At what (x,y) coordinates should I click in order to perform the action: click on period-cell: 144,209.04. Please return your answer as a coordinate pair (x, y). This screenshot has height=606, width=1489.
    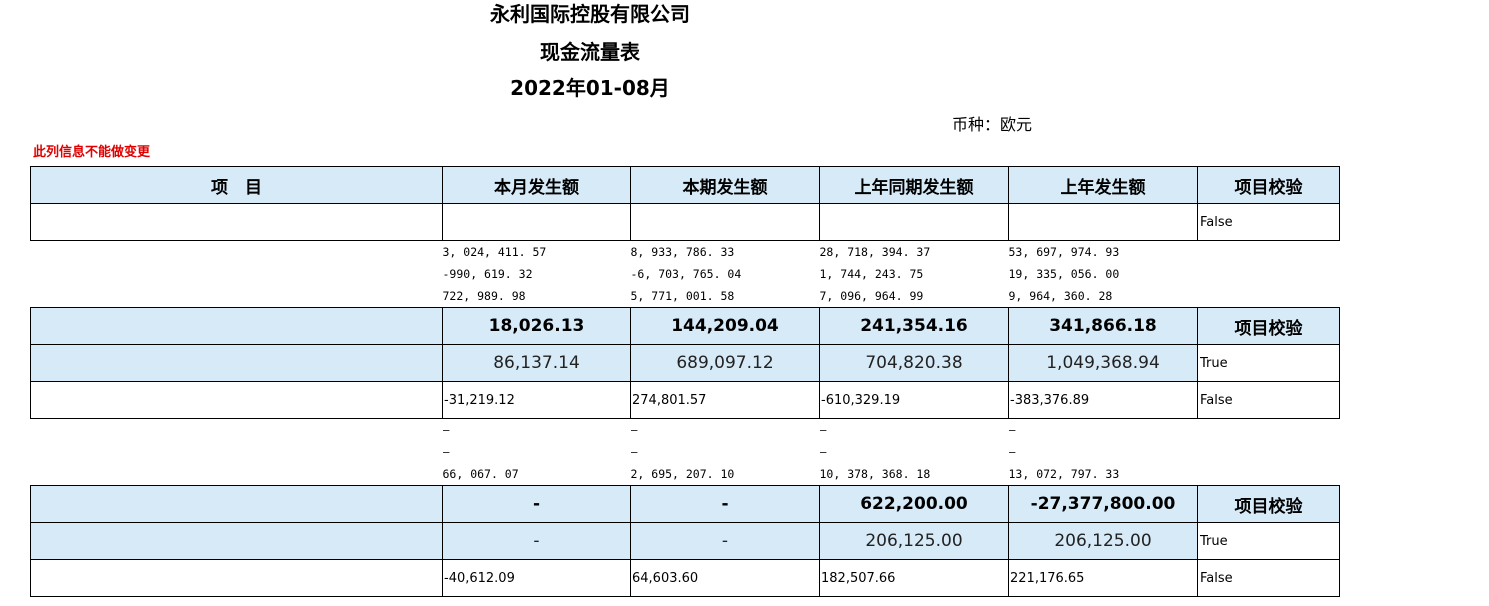
    Looking at the image, I should click on (725, 326).